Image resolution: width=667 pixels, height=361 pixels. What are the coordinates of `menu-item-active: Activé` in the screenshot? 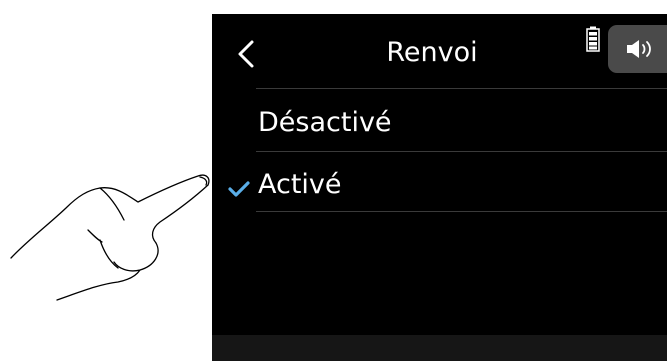 It's located at (439, 185).